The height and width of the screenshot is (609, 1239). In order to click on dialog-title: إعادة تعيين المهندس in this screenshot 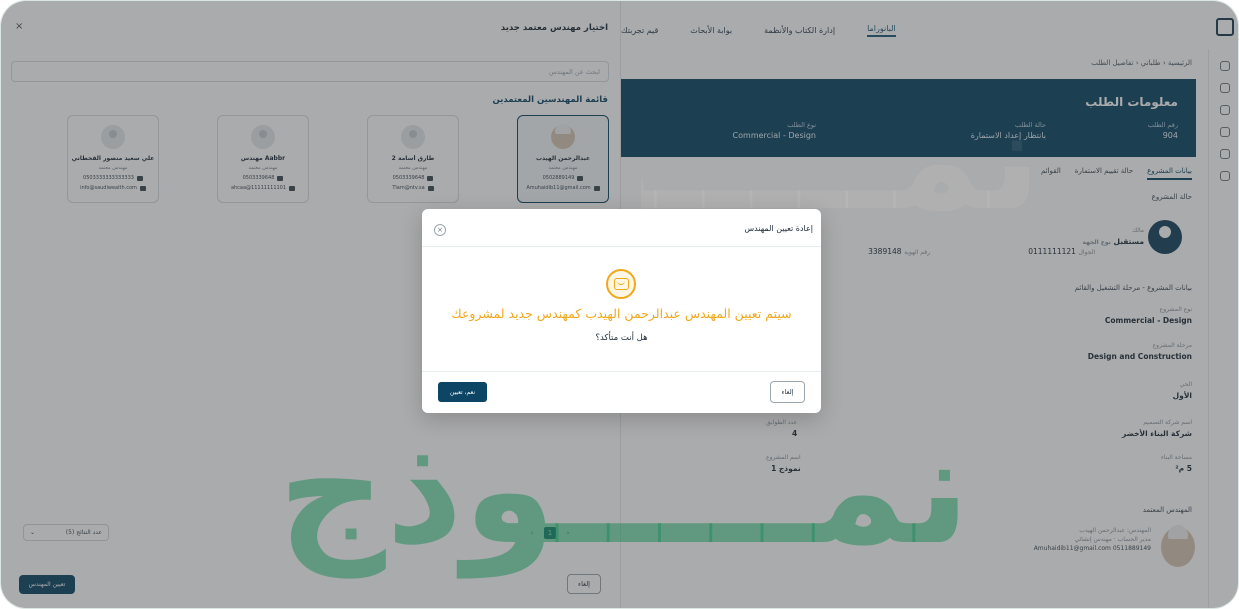, I will do `click(778, 228)`.